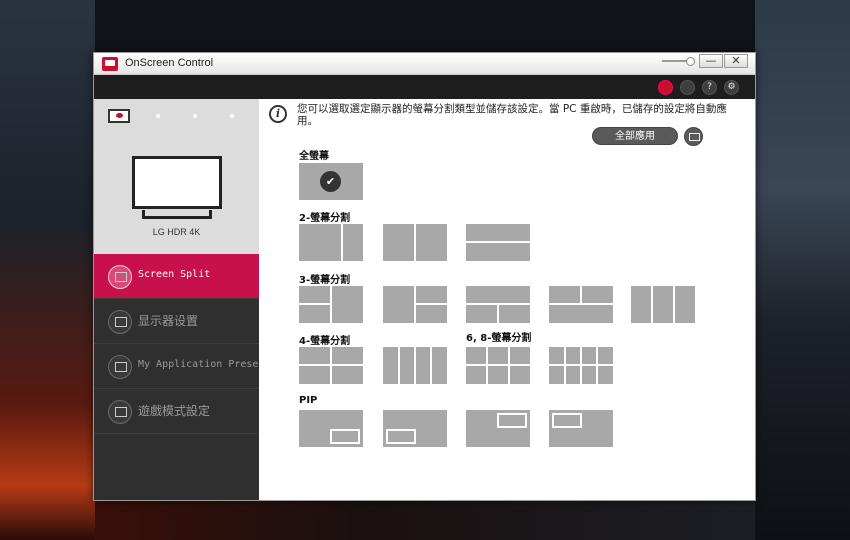 Image resolution: width=850 pixels, height=540 pixels. Describe the element at coordinates (47, 270) in the screenshot. I see `desktop-wallpaper-left` at that location.